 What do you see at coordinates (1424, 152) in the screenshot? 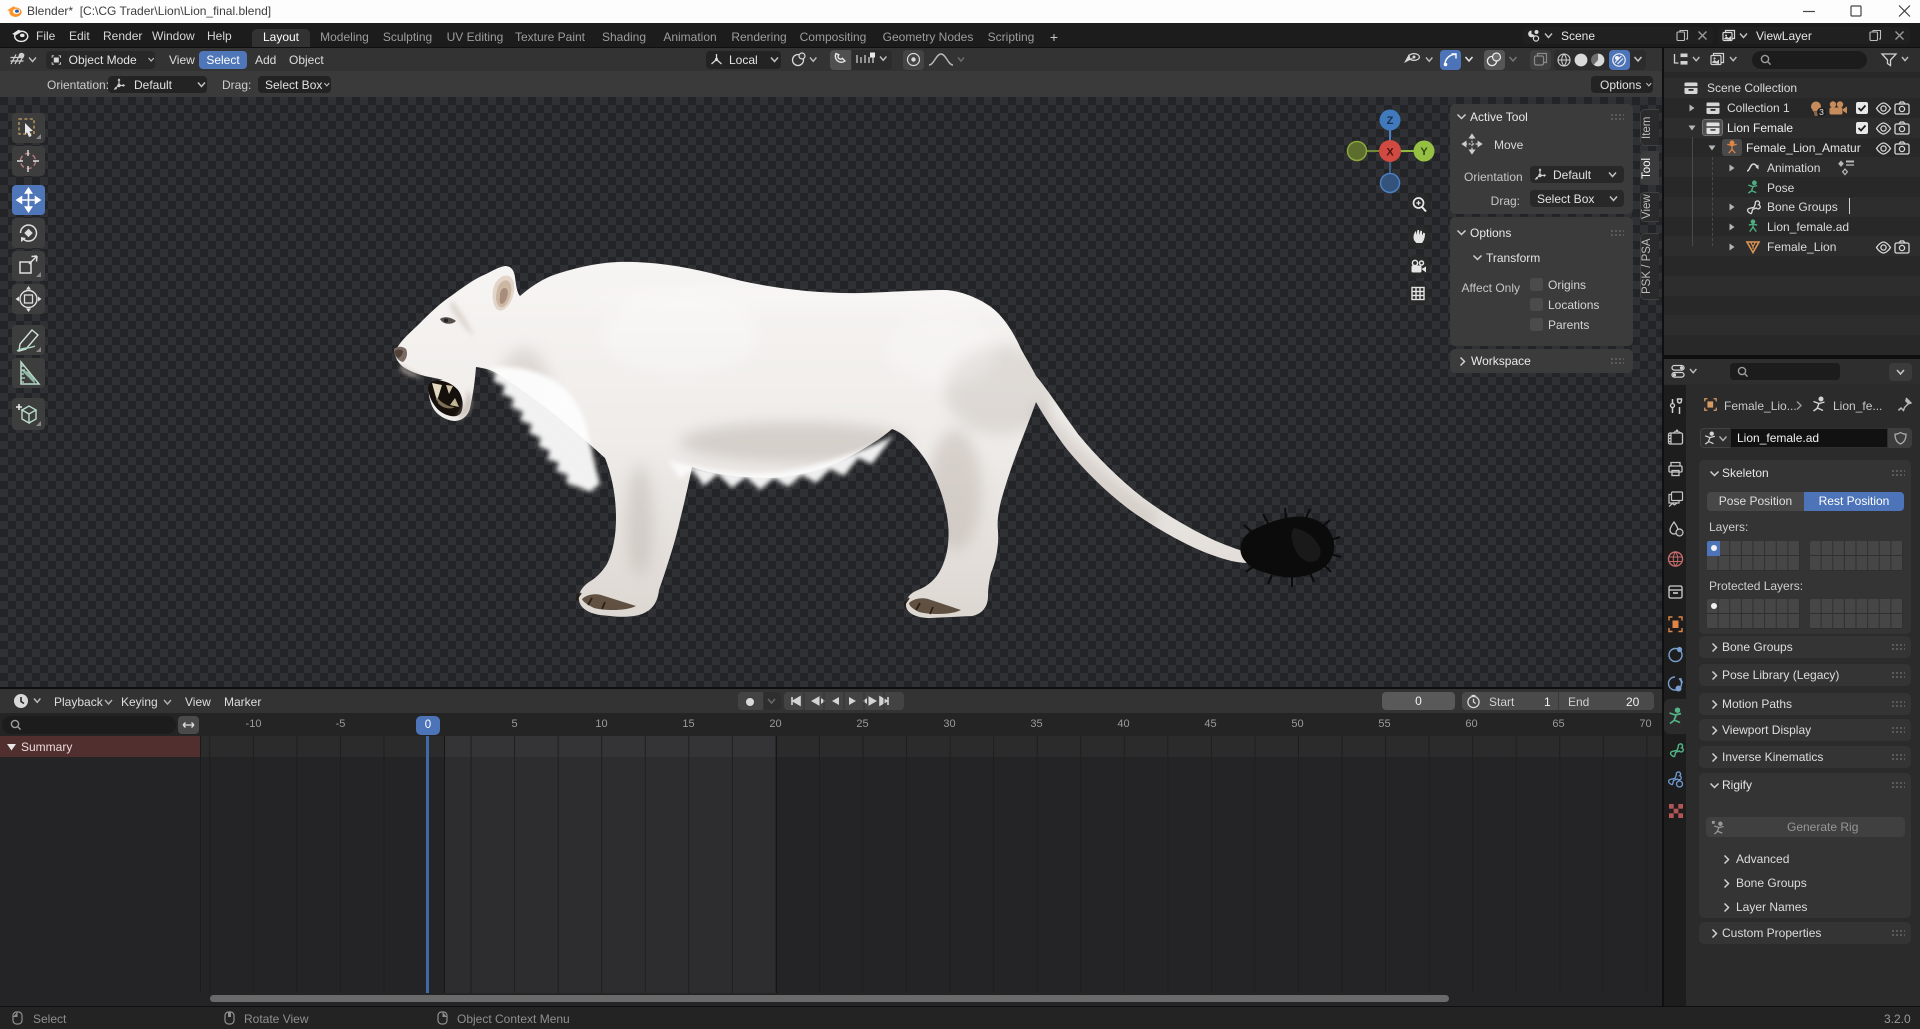
I see `svg-text: Y` at bounding box center [1424, 152].